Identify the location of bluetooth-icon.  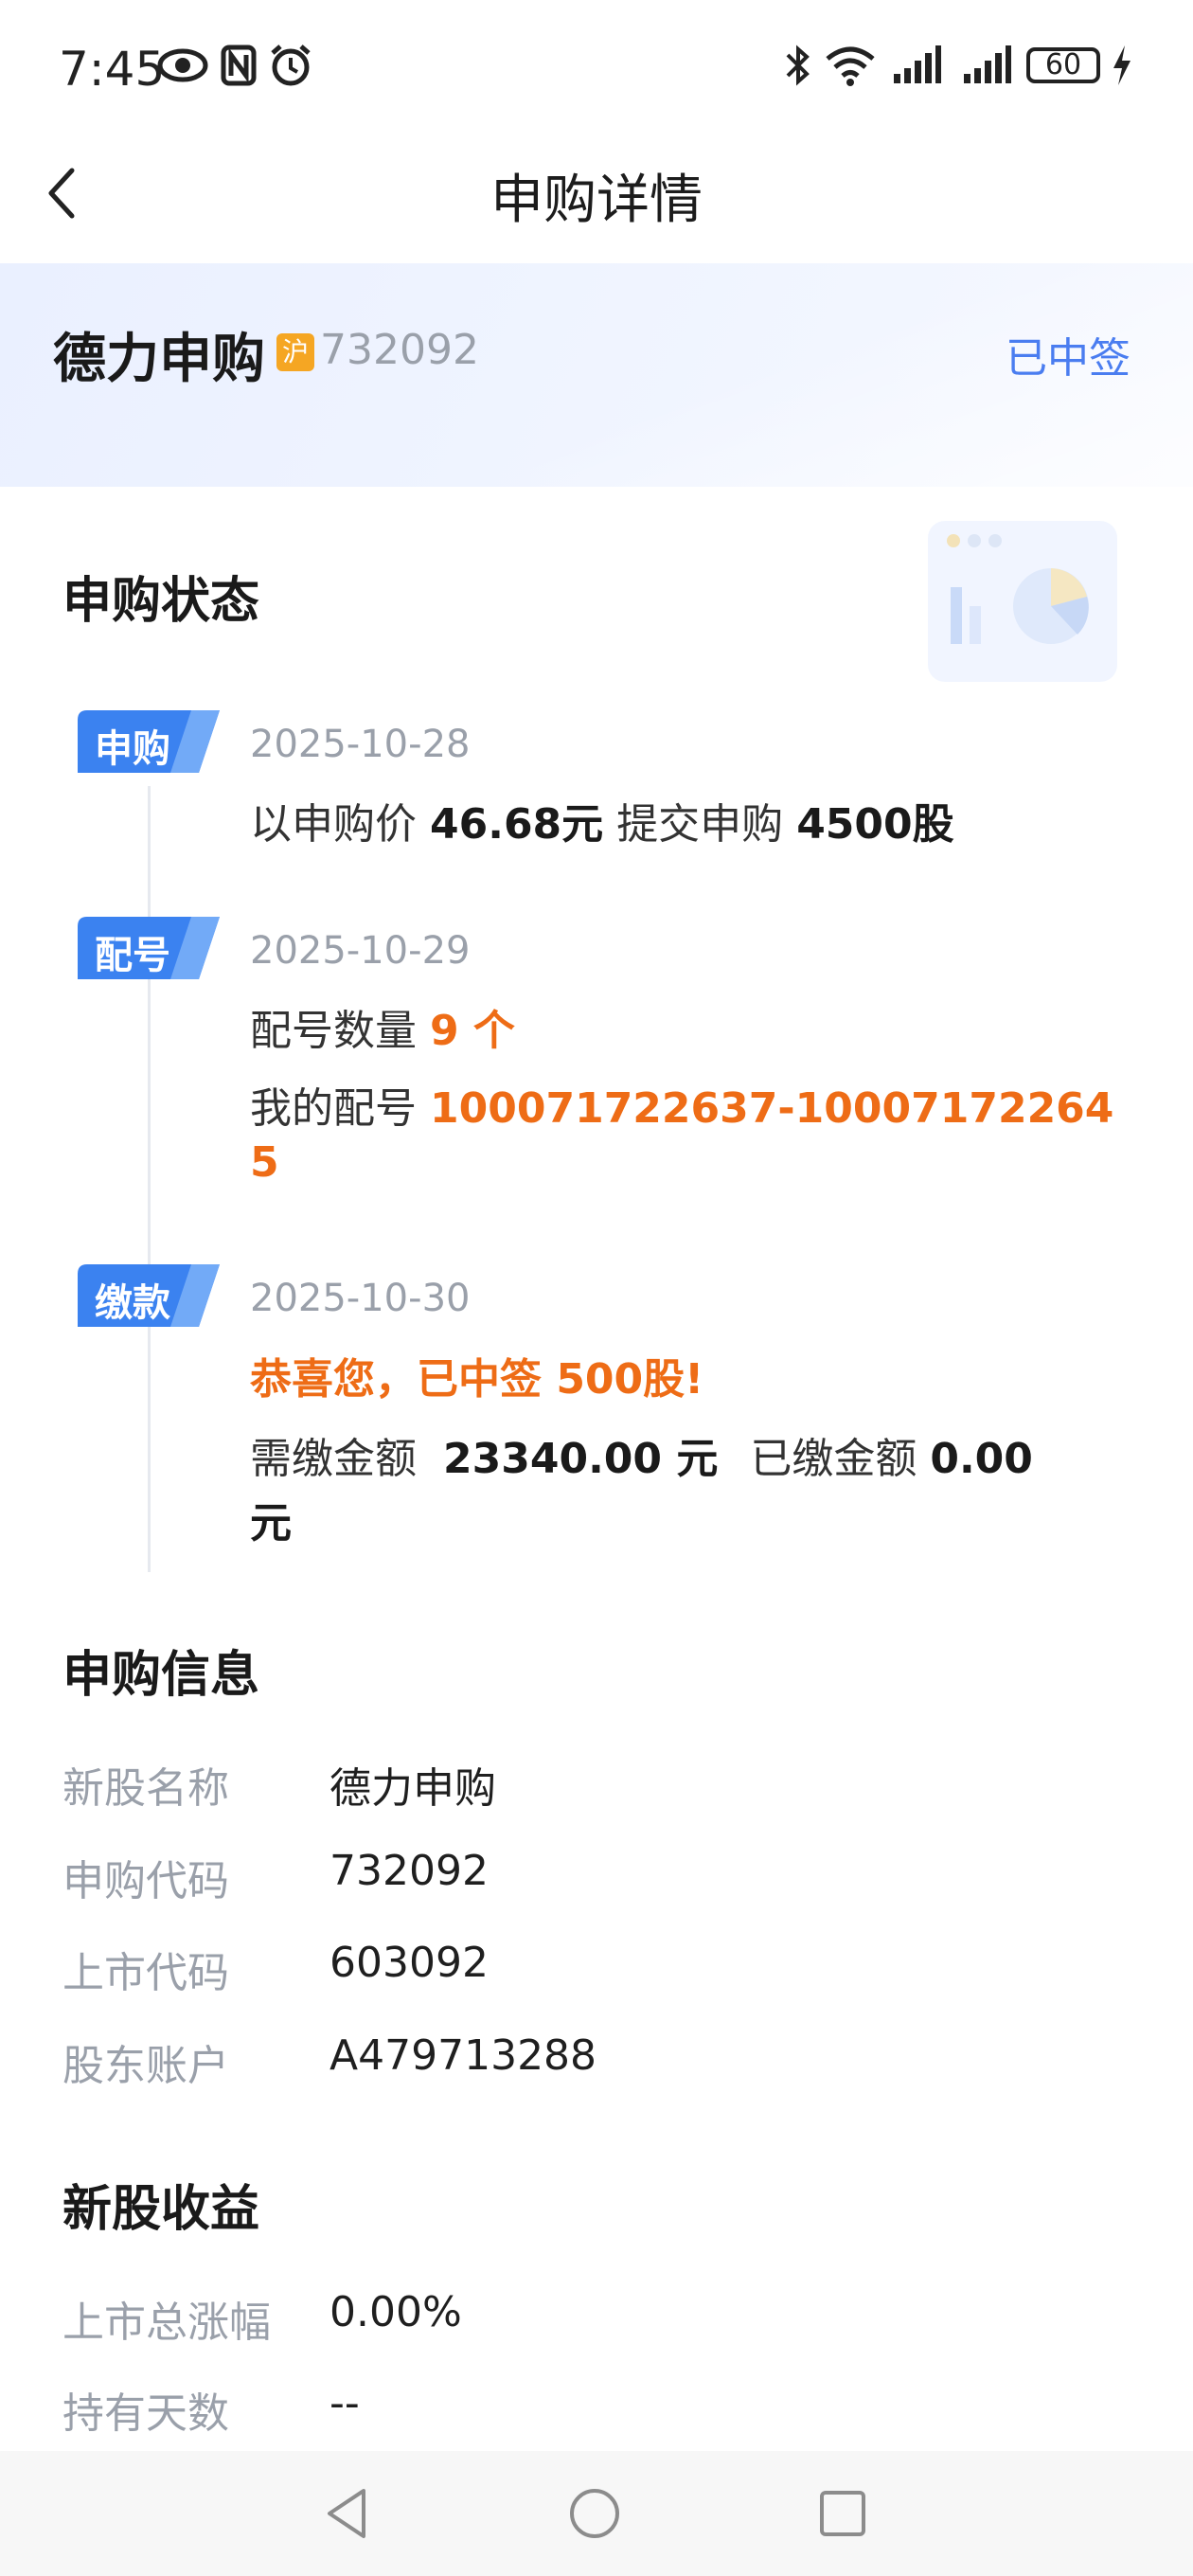
(798, 65).